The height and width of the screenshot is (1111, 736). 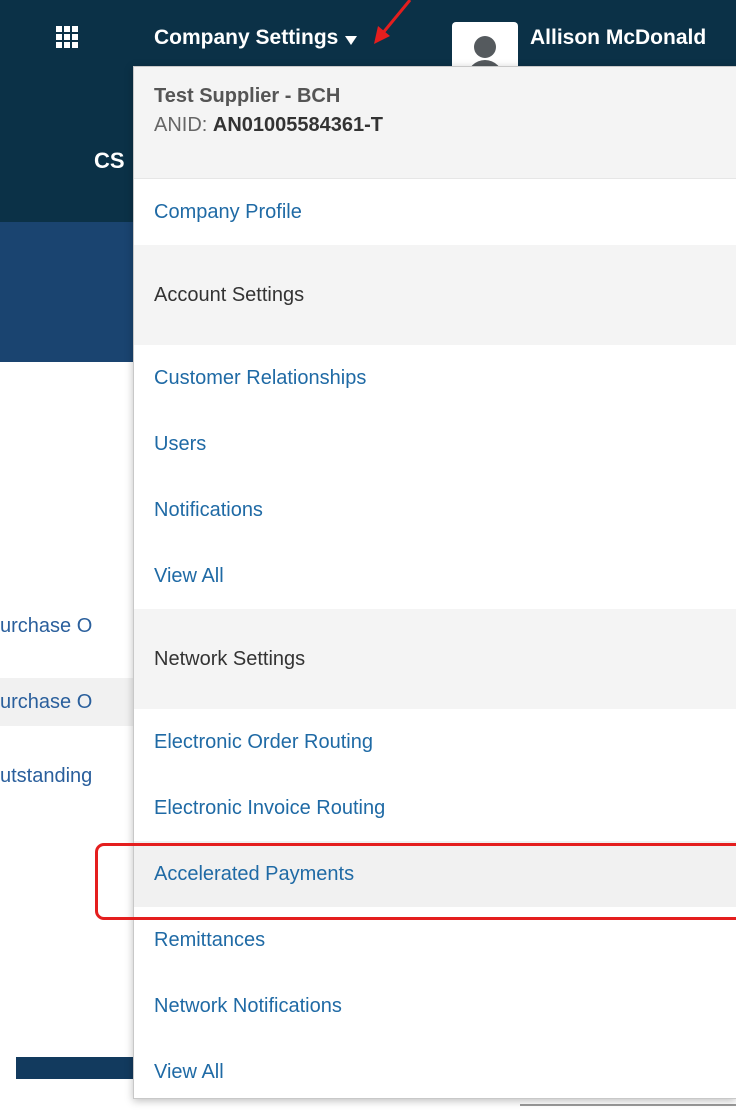 I want to click on menu-item-customer-relationships: Customer Relationships, so click(x=435, y=378).